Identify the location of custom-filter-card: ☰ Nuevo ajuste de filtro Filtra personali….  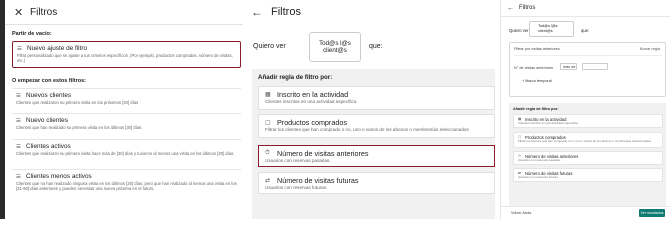
(126, 54).